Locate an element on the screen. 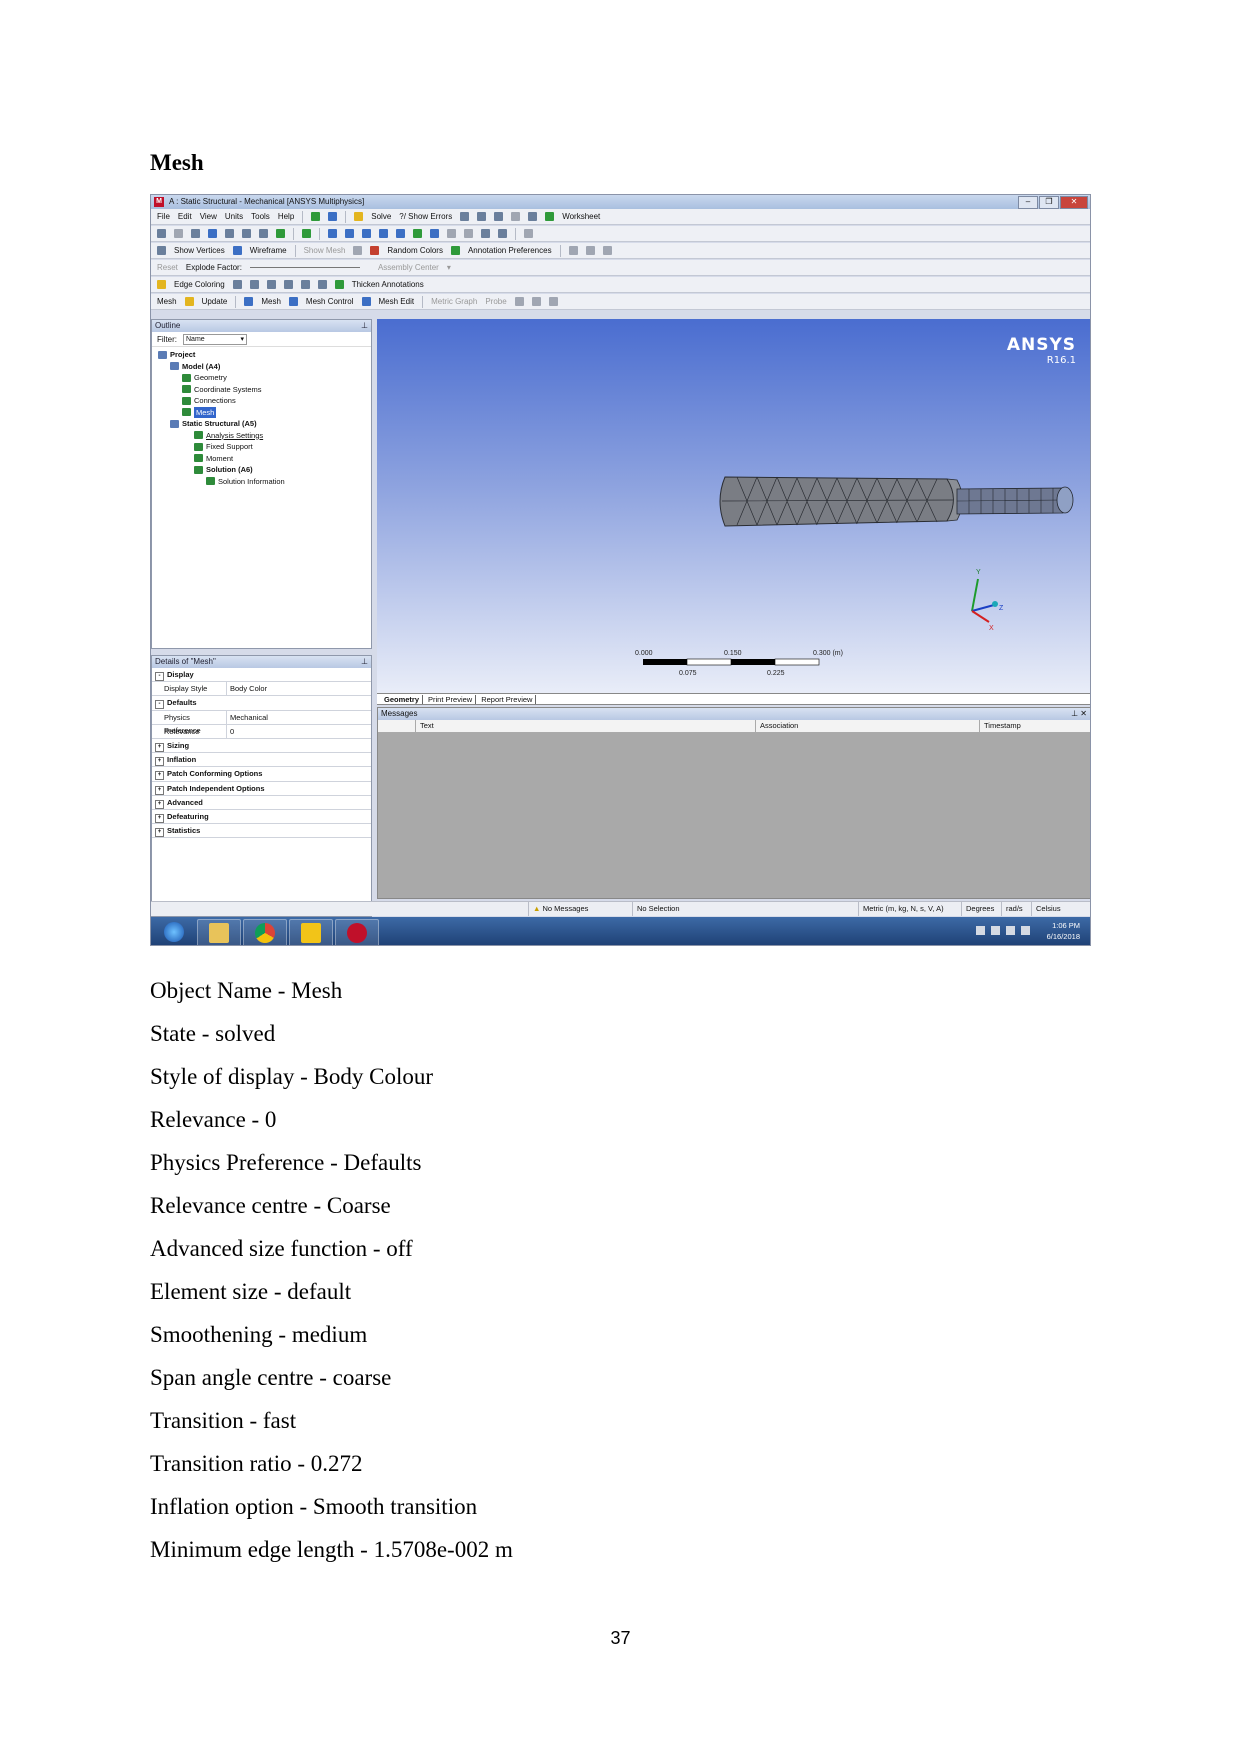  details-group: + Sizing is located at coordinates (261, 746).